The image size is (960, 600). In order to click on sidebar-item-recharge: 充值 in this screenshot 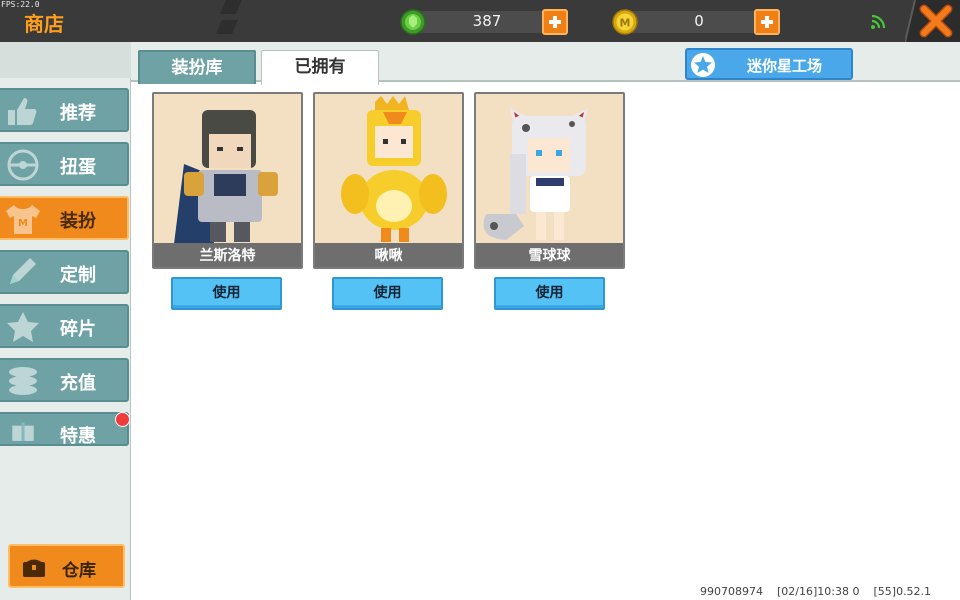, I will do `click(64, 380)`.